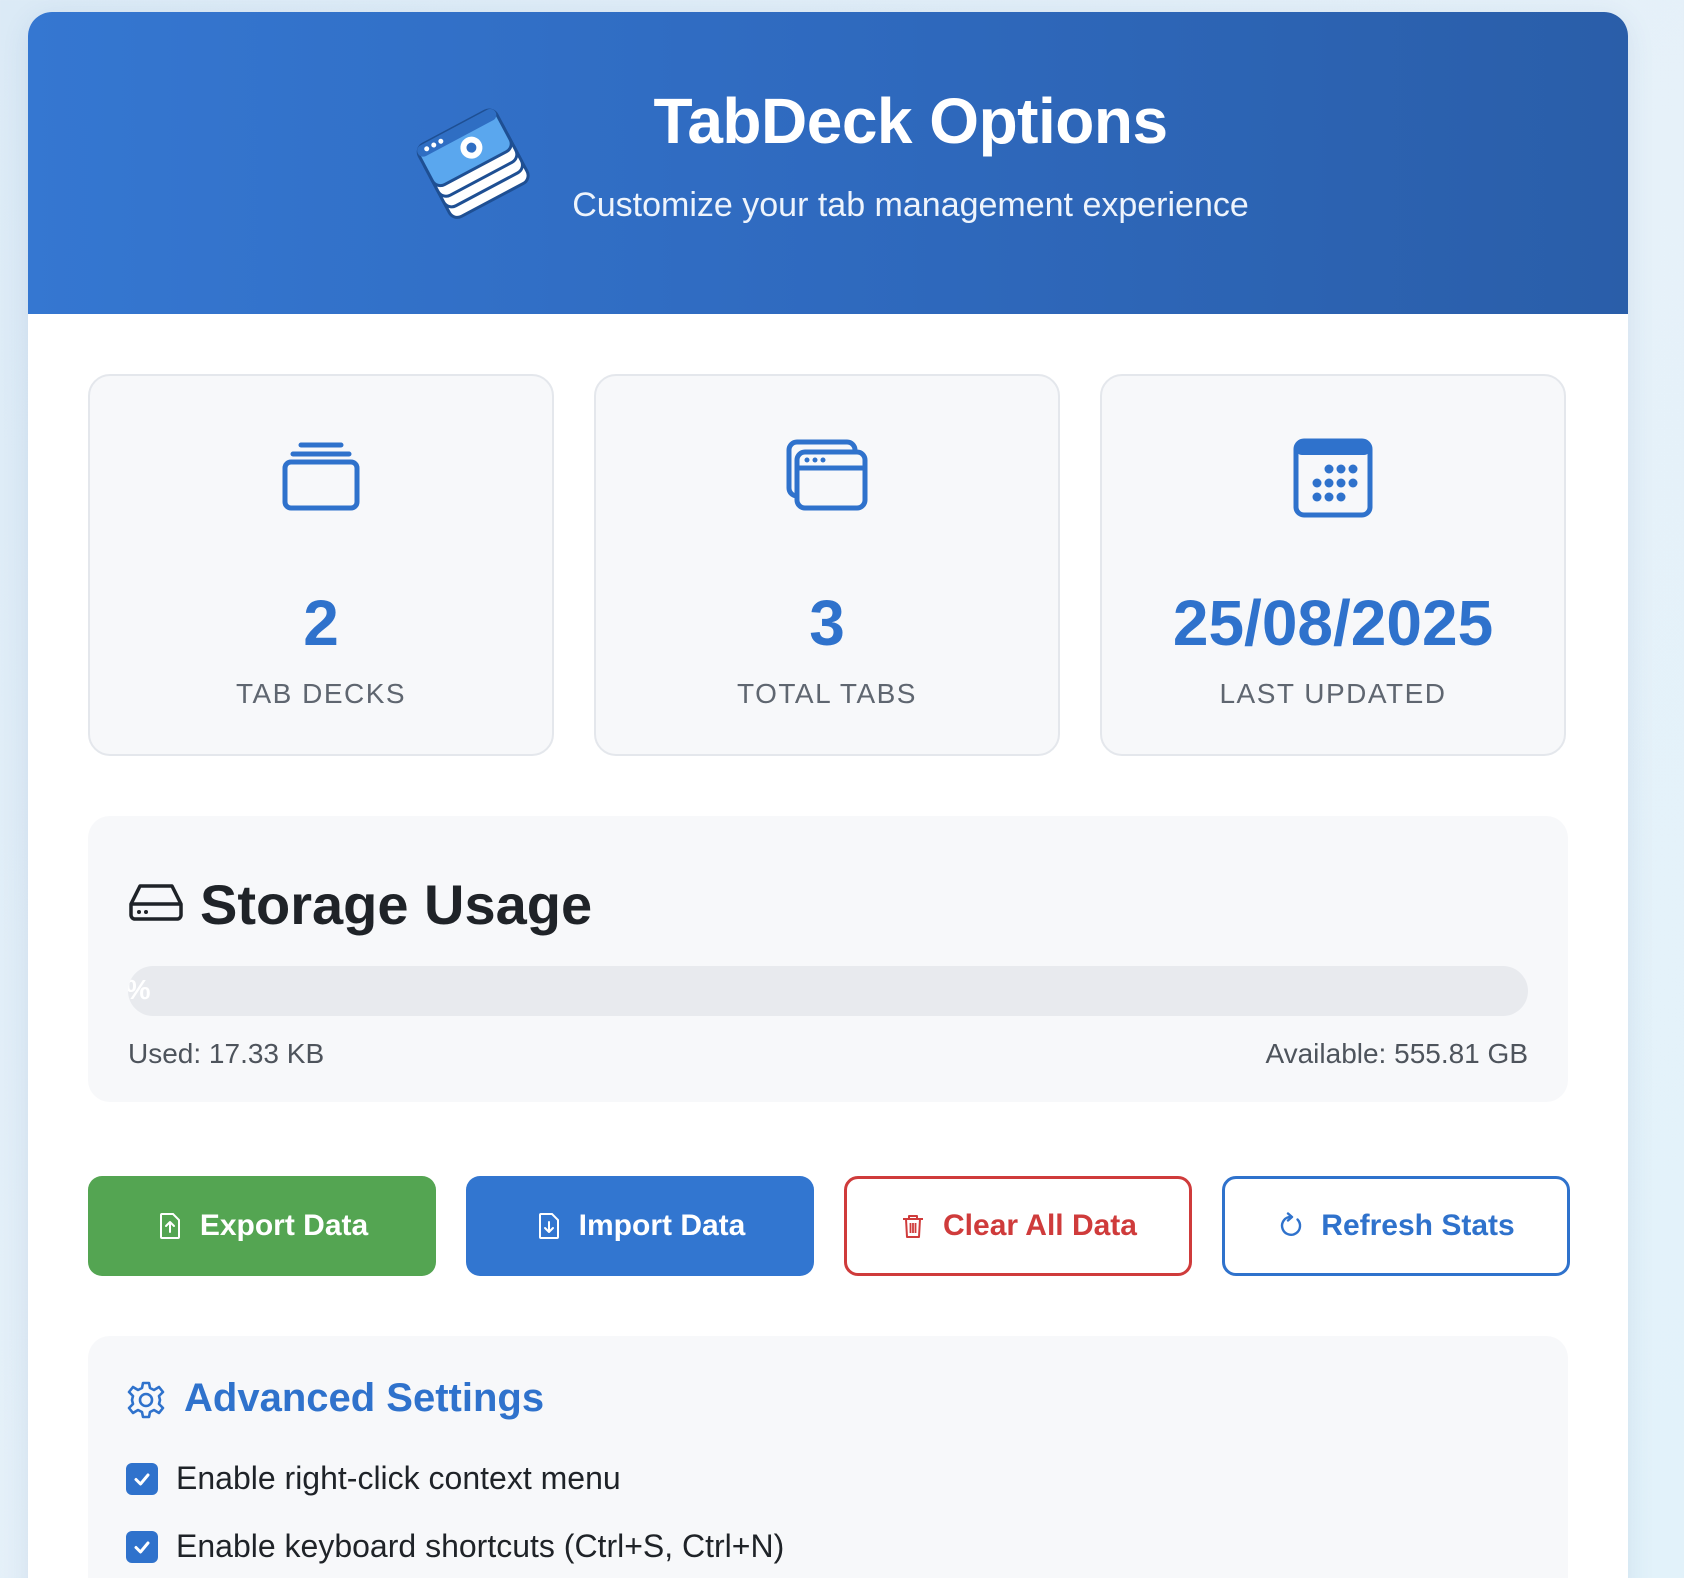 The height and width of the screenshot is (1578, 1684). I want to click on import-data-label: Import Data, so click(662, 1225).